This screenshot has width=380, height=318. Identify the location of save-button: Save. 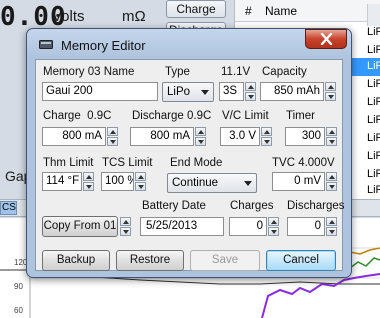
(225, 260).